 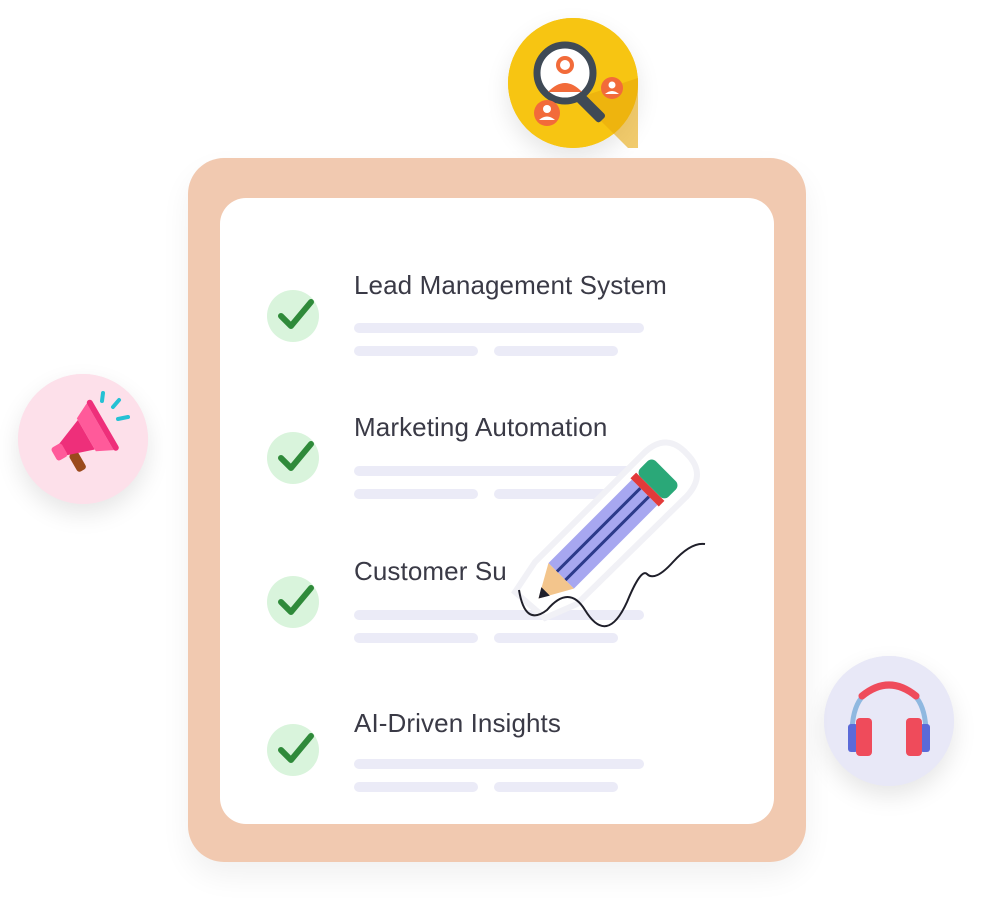 I want to click on user-search-icon, so click(x=573, y=83).